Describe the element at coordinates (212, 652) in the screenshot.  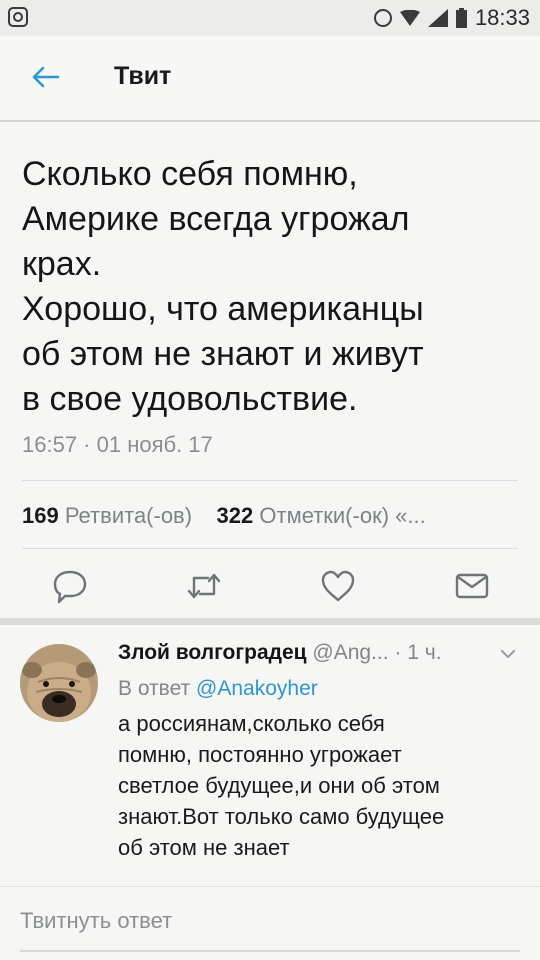
I see `reply-author-name: Злой волгоградец` at that location.